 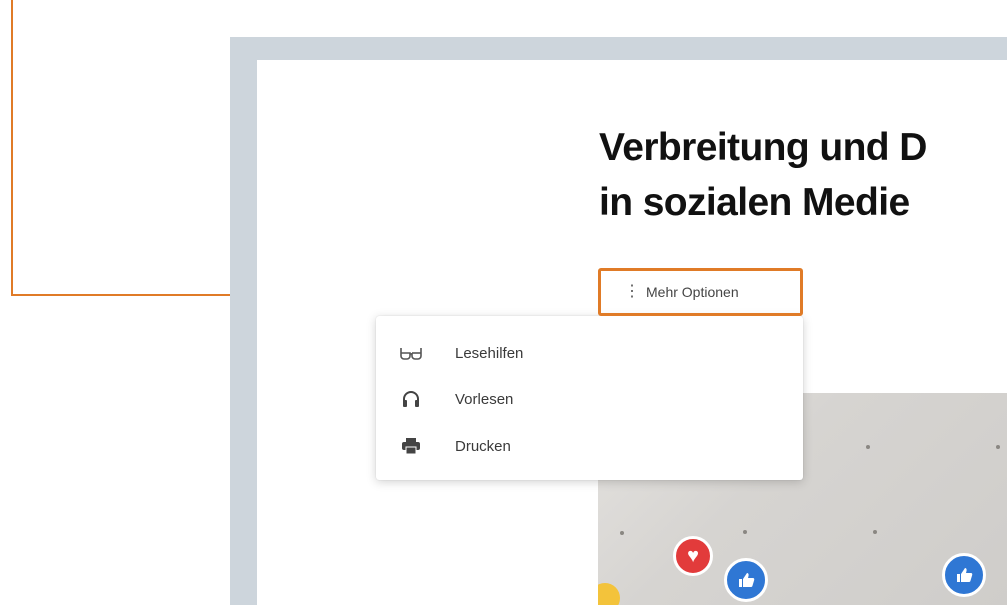 I want to click on headline-line-1: Verbreitung und D, so click(x=763, y=147).